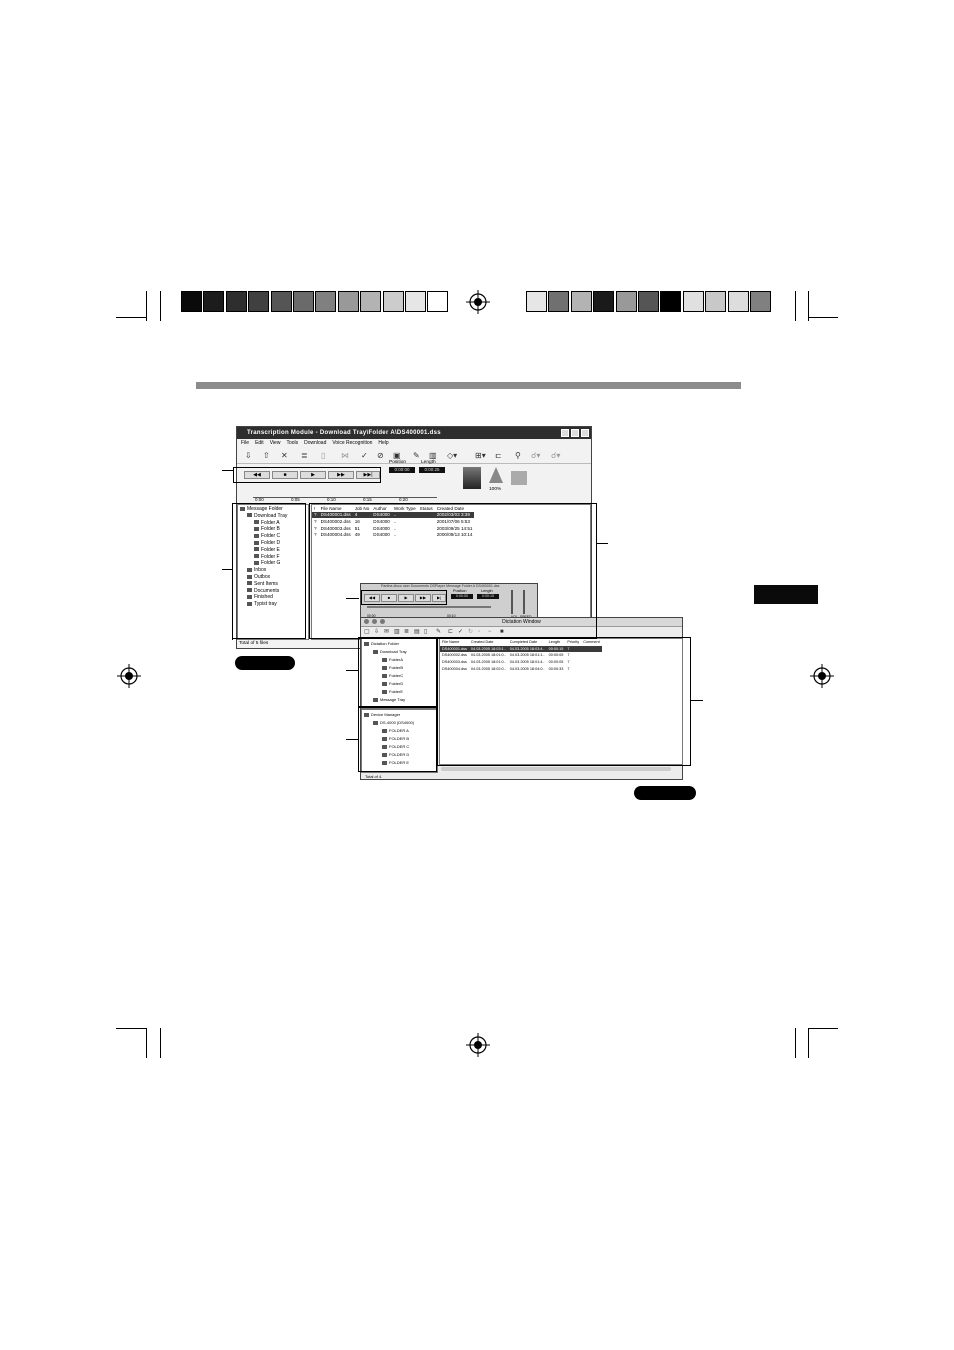  Describe the element at coordinates (254, 643) in the screenshot. I see `status-bar: Total of 5 files` at that location.